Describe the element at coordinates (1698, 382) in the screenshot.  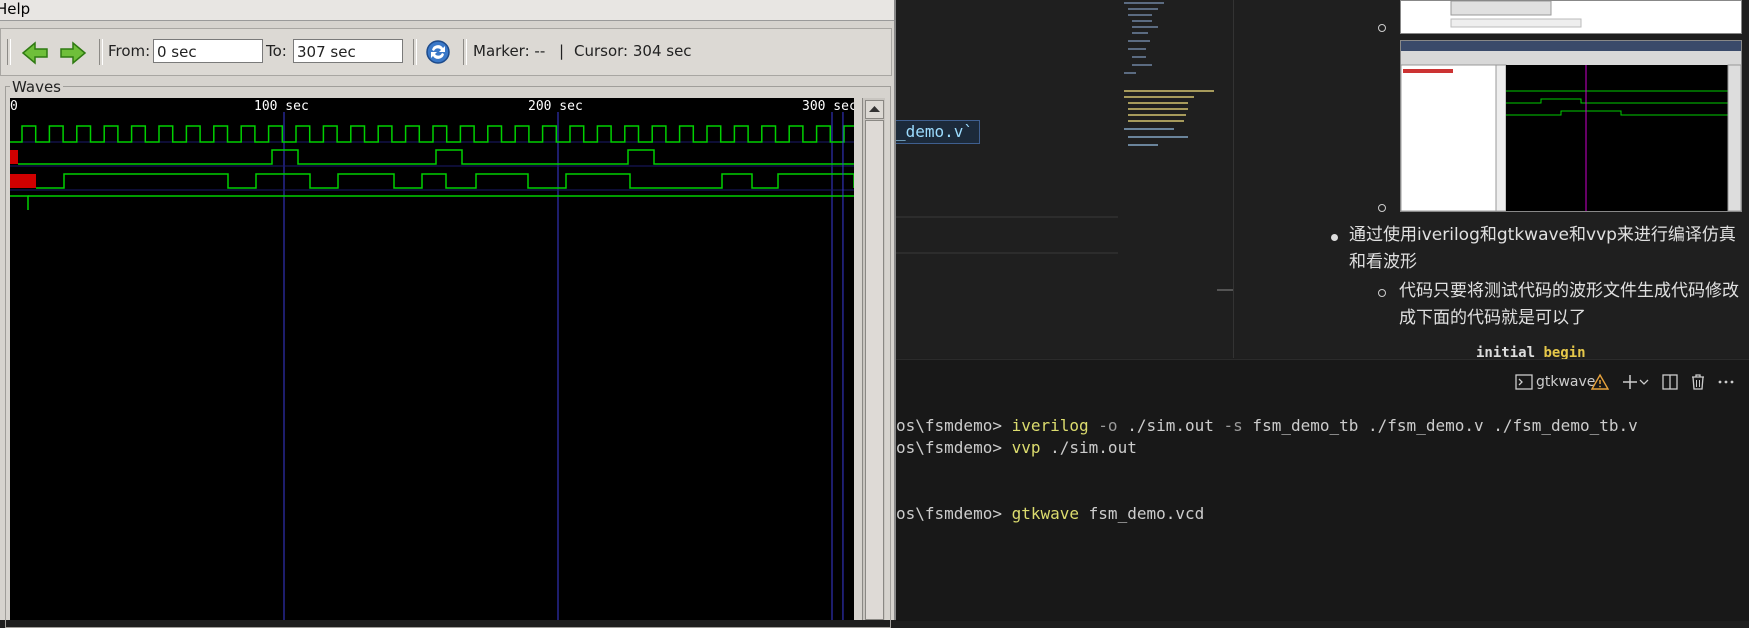
I see `trash-icon` at that location.